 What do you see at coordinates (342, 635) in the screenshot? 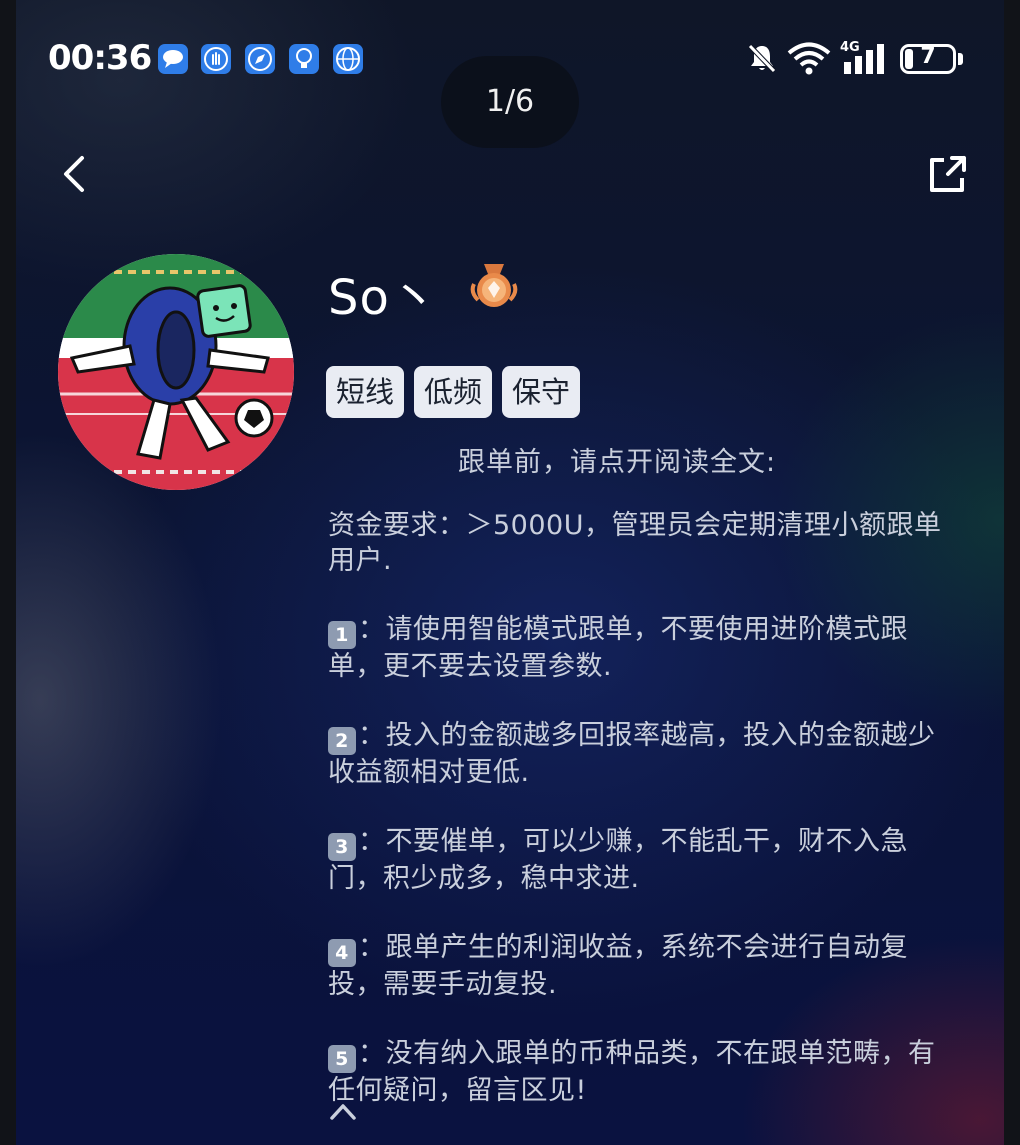
I see `keycap-number-icon: 1` at bounding box center [342, 635].